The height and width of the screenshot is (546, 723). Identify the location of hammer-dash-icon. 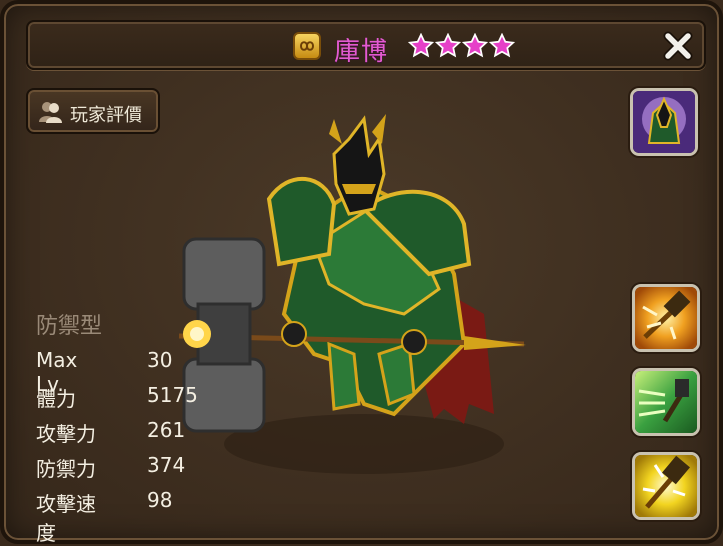
(666, 402).